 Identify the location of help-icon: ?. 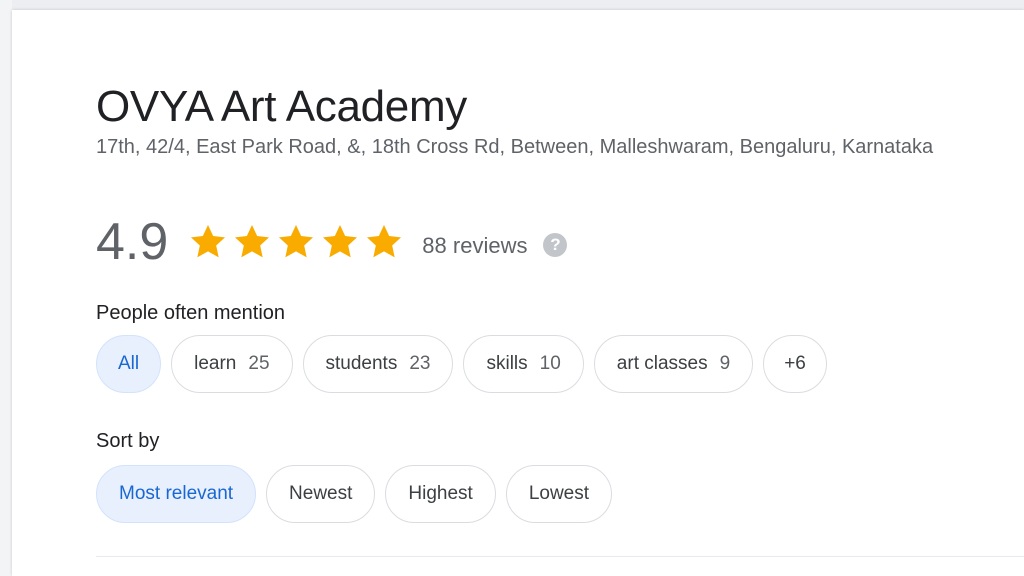
(555, 245).